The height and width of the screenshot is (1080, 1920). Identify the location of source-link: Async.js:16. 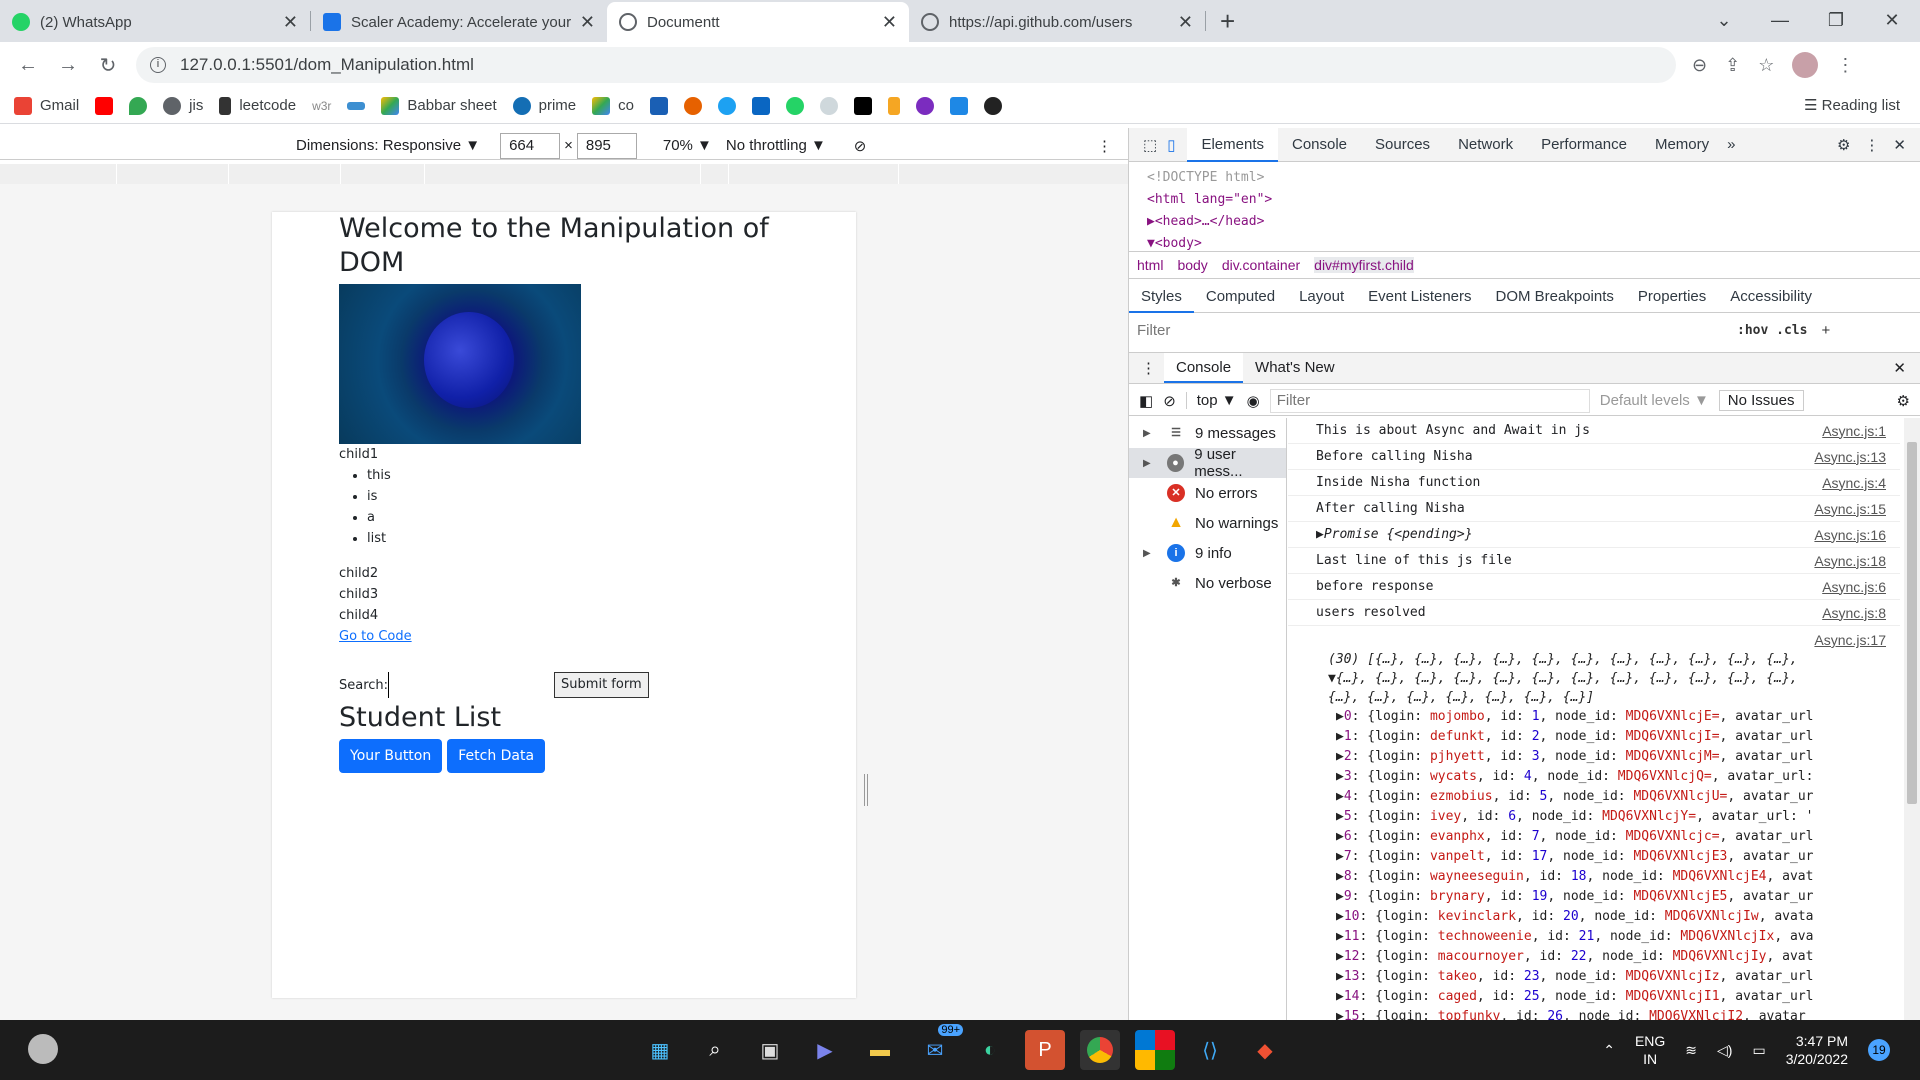
(1850, 535).